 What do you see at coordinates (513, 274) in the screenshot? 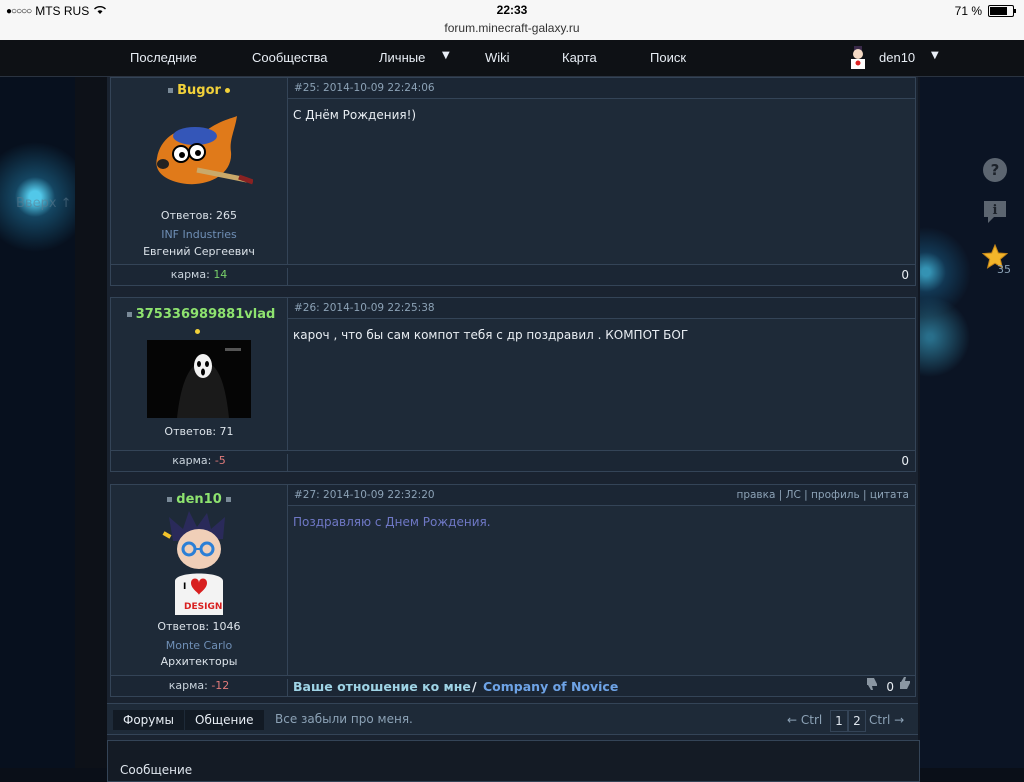
I see `post-footer: карма: 14 0` at bounding box center [513, 274].